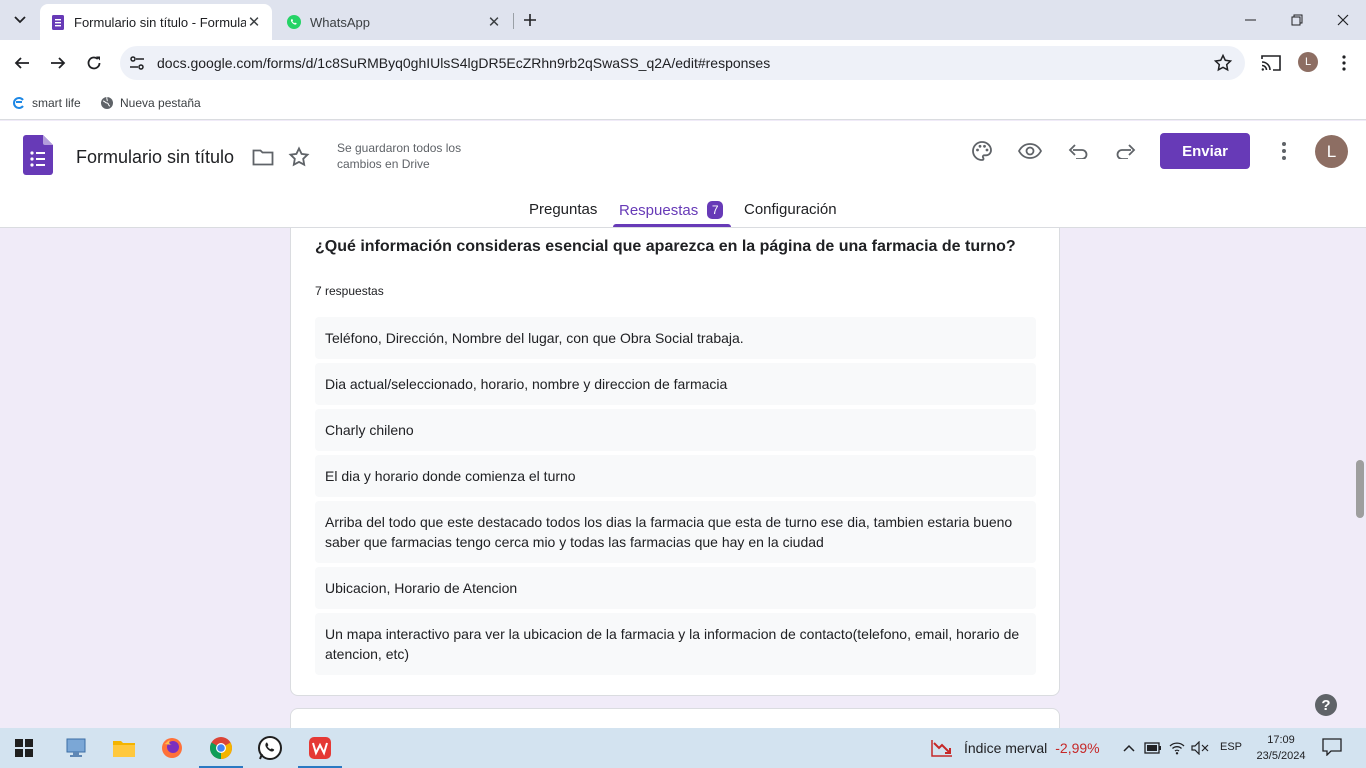  What do you see at coordinates (1129, 748) in the screenshot?
I see `show-hidden-icons-icon` at bounding box center [1129, 748].